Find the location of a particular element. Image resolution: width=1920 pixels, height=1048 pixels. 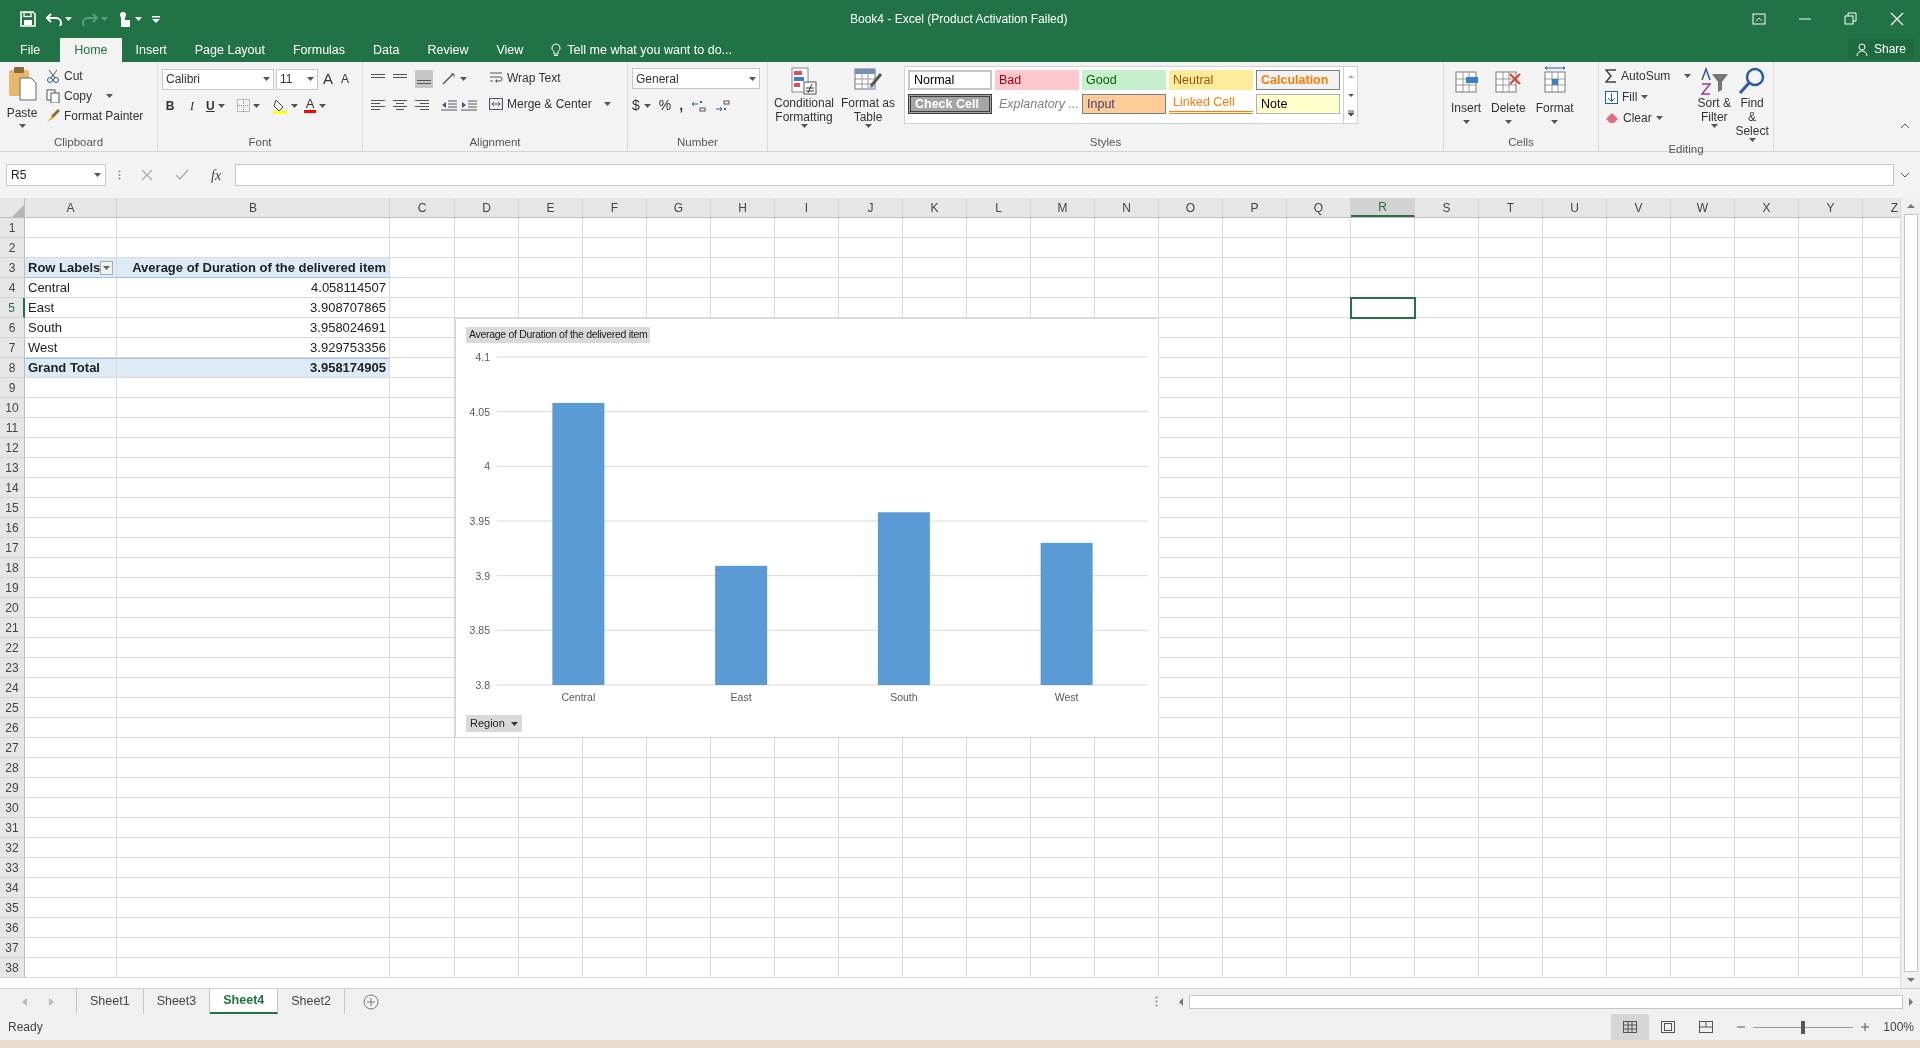

row-header: 36 is located at coordinates (12, 928).